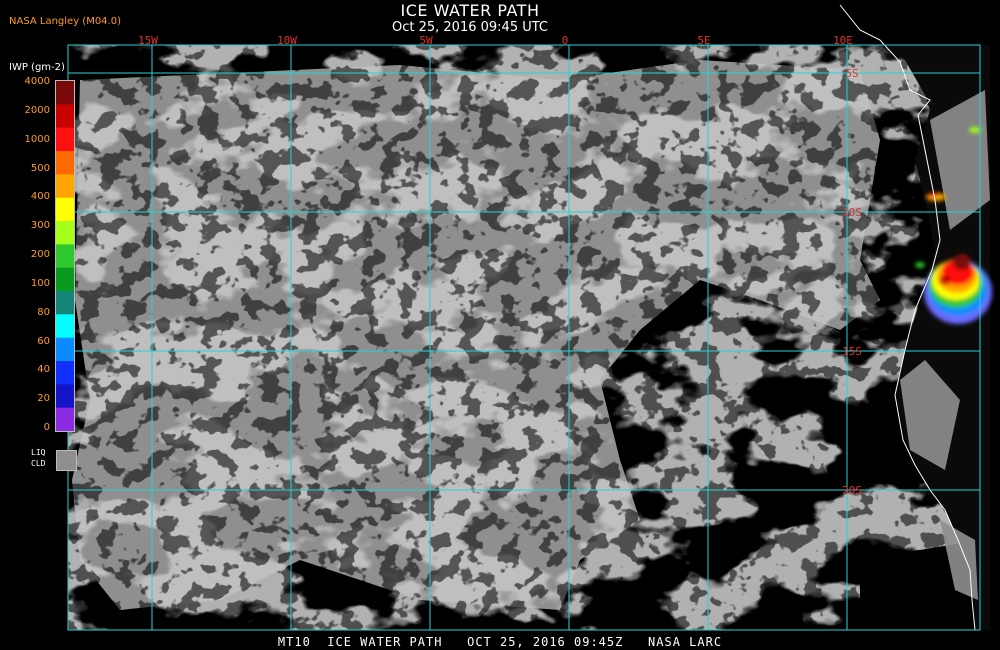 Image resolution: width=1000 pixels, height=650 pixels. I want to click on latitude-label: 15S, so click(852, 351).